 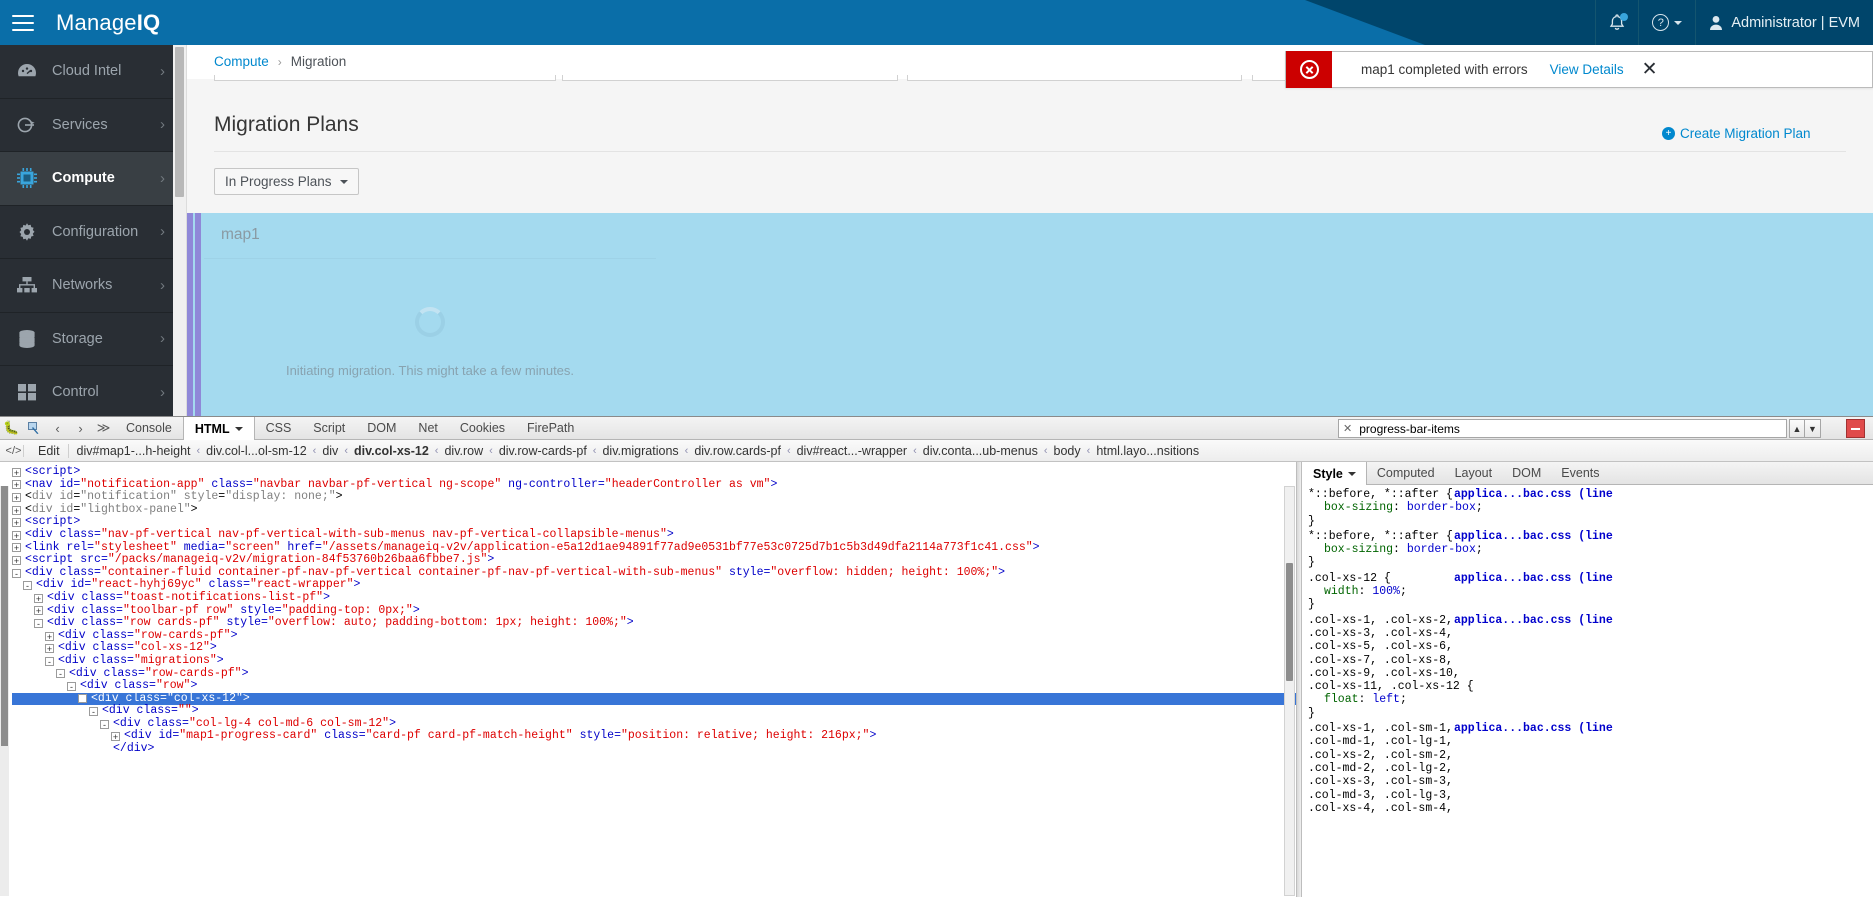 I want to click on dom-path-crumb: div.conta...ub-menus, so click(x=980, y=451).